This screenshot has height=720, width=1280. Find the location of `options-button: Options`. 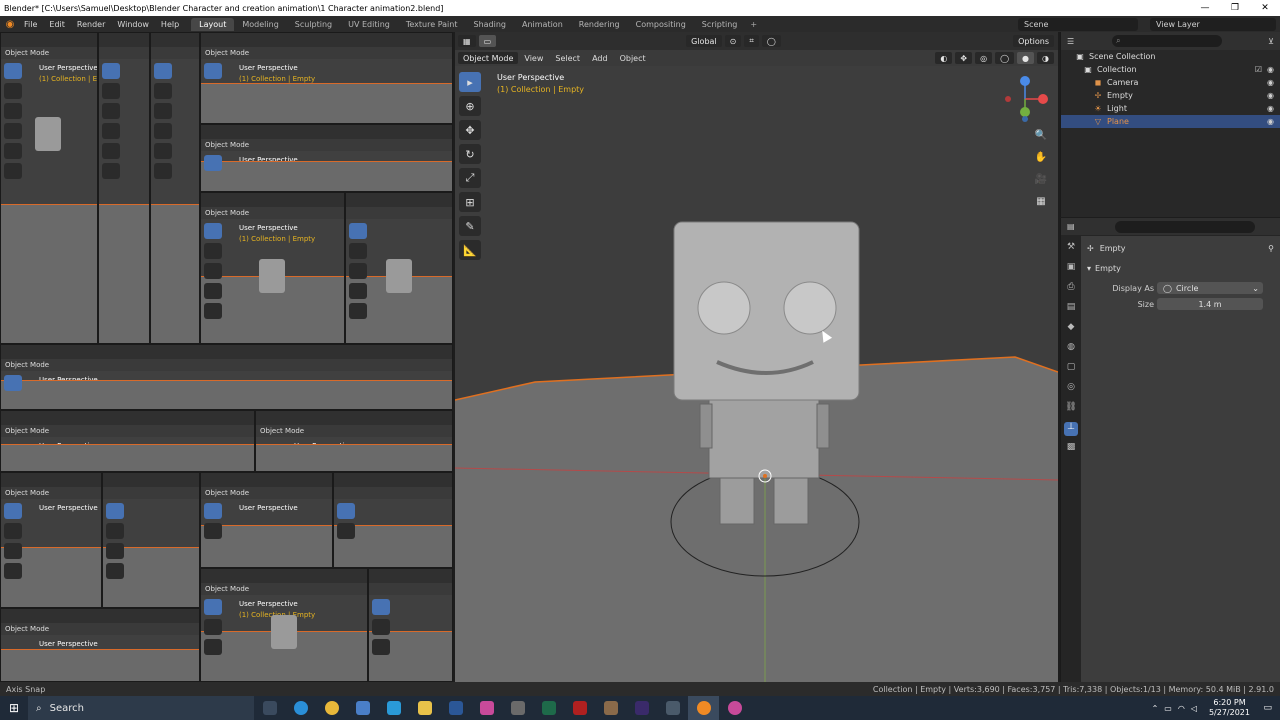

options-button: Options is located at coordinates (1033, 41).